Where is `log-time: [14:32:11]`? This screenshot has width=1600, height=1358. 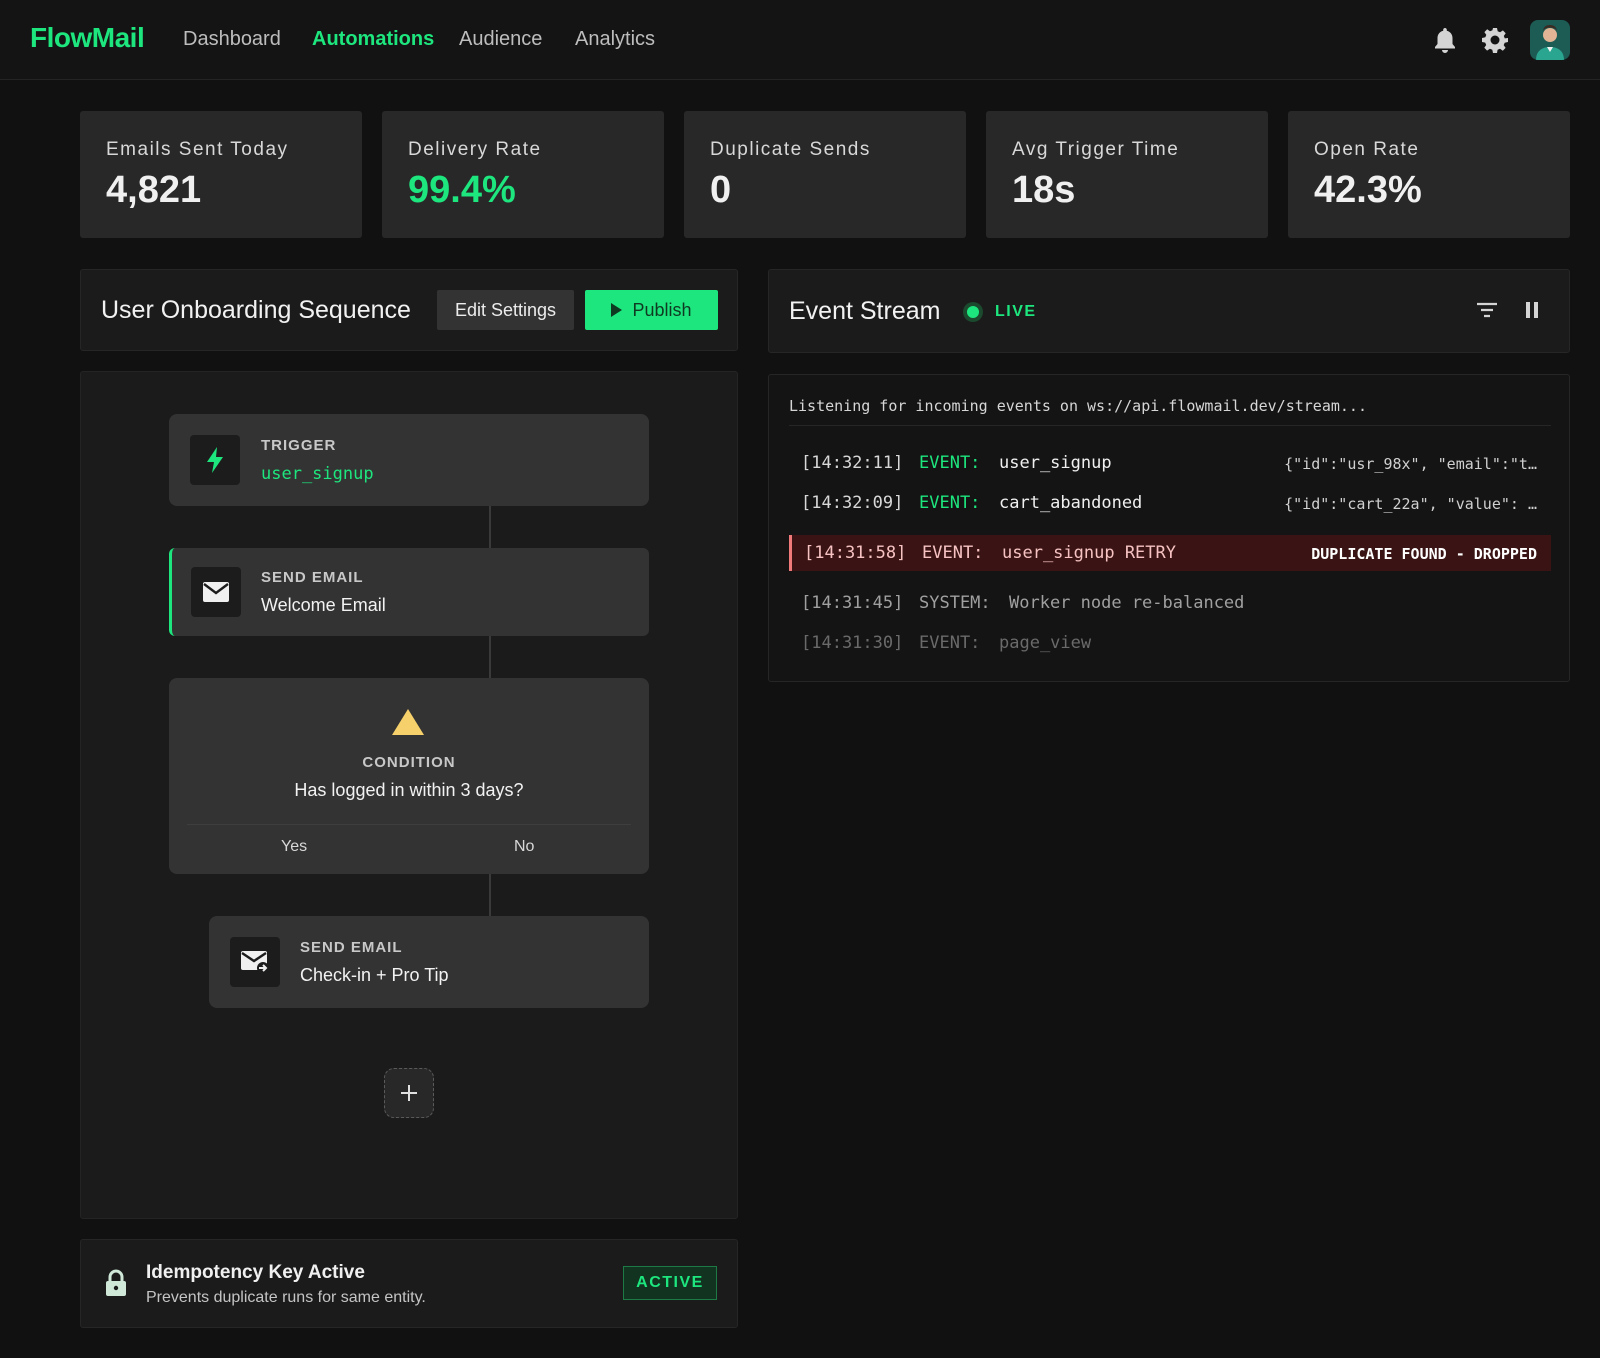
log-time: [14:32:11] is located at coordinates (852, 463).